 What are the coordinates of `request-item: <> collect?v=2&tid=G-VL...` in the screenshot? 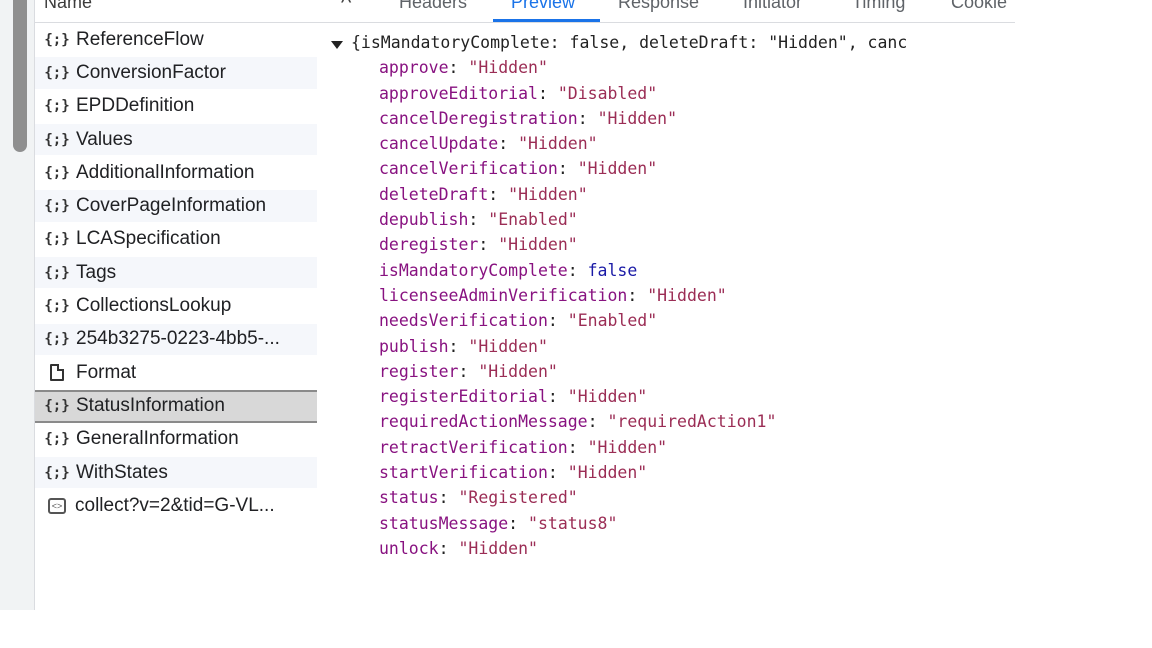 It's located at (176, 506).